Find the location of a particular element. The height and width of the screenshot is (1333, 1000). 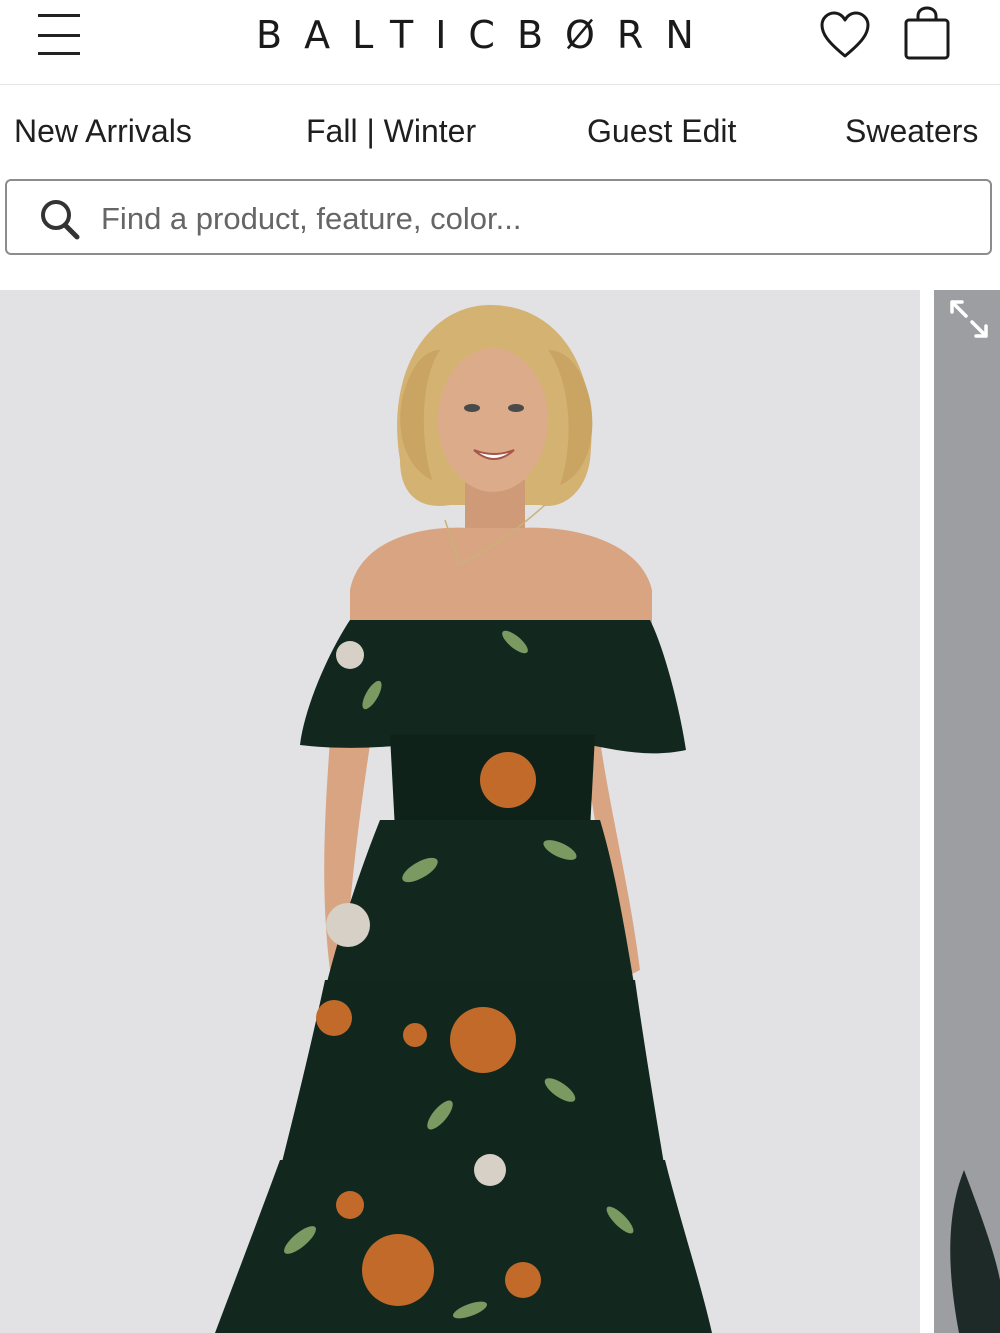

shopping-bag-icon is located at coordinates (927, 35).